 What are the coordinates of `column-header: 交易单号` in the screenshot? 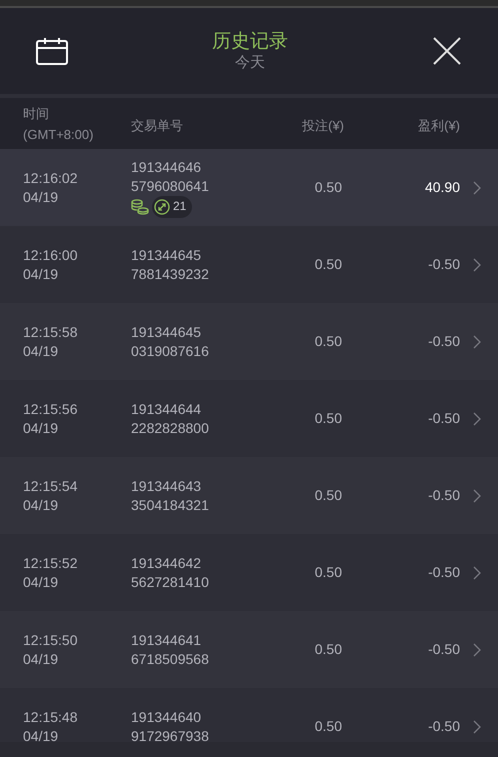 It's located at (157, 125).